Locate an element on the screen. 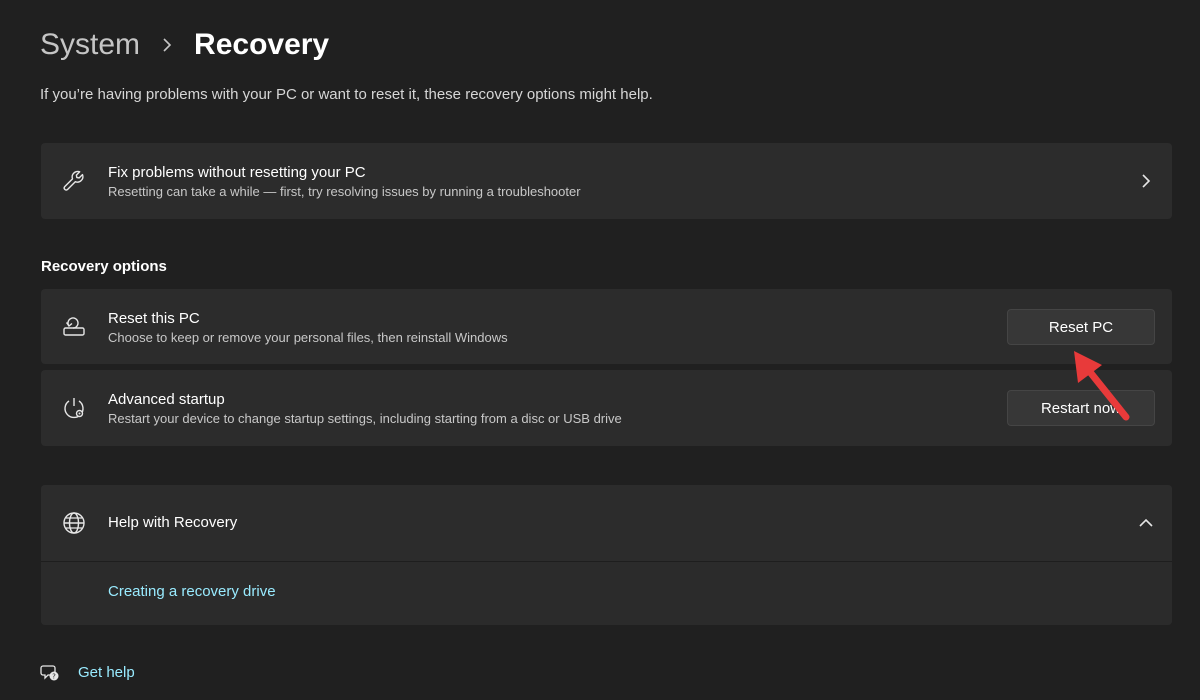 Image resolution: width=1200 pixels, height=700 pixels. advanced-startup-title: Advanced startup is located at coordinates (166, 399).